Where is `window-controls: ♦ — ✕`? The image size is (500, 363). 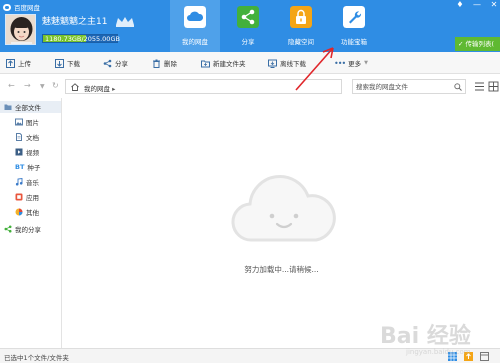
window-controls: ♦ — ✕ is located at coordinates (477, 5).